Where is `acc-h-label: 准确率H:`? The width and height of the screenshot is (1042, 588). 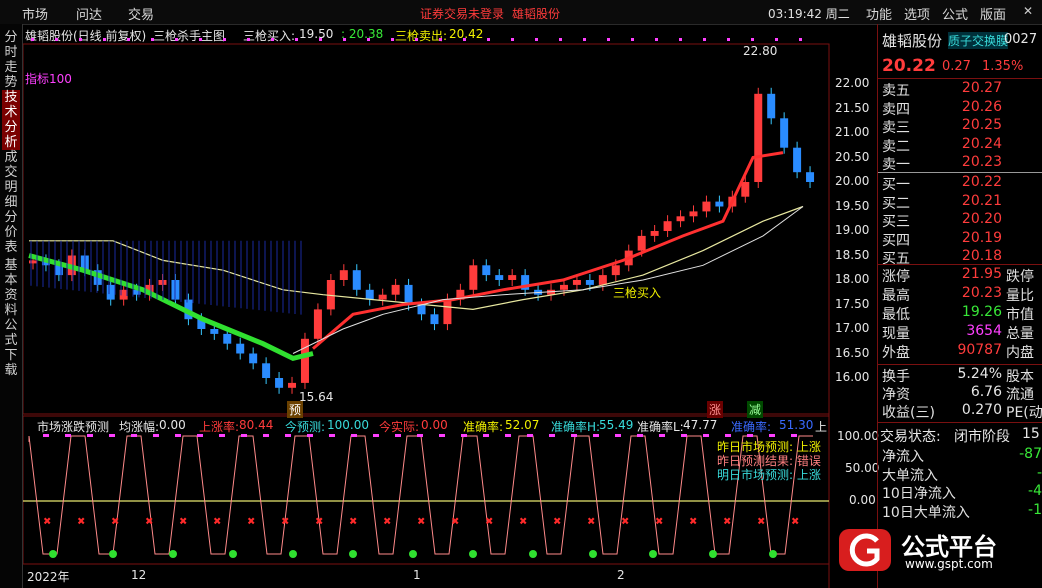 acc-h-label: 准确率H: is located at coordinates (576, 427).